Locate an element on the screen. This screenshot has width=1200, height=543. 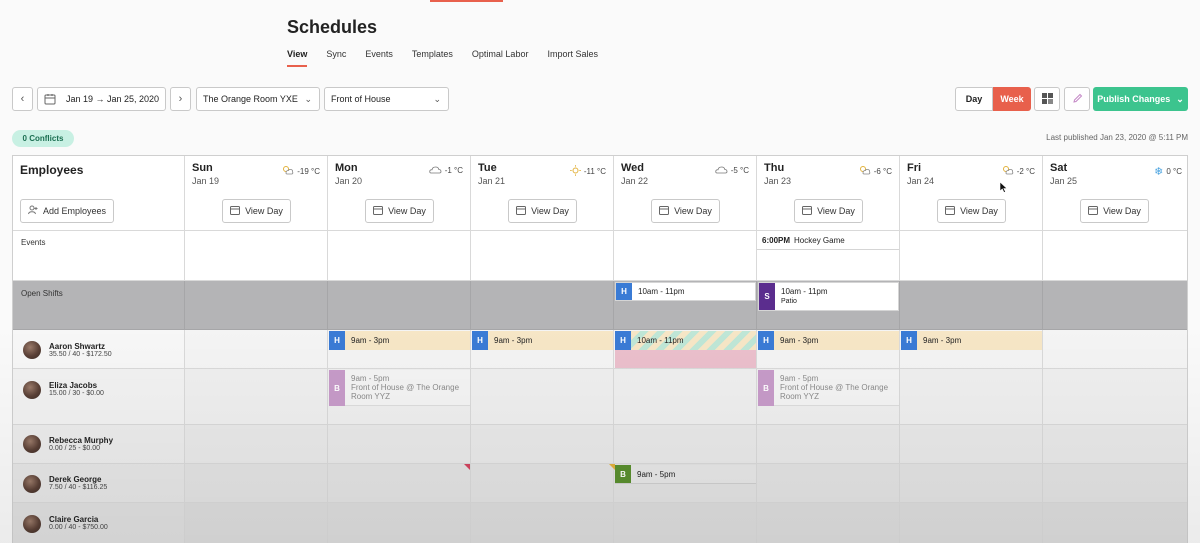
temperature: -11 °C is located at coordinates (594, 171).